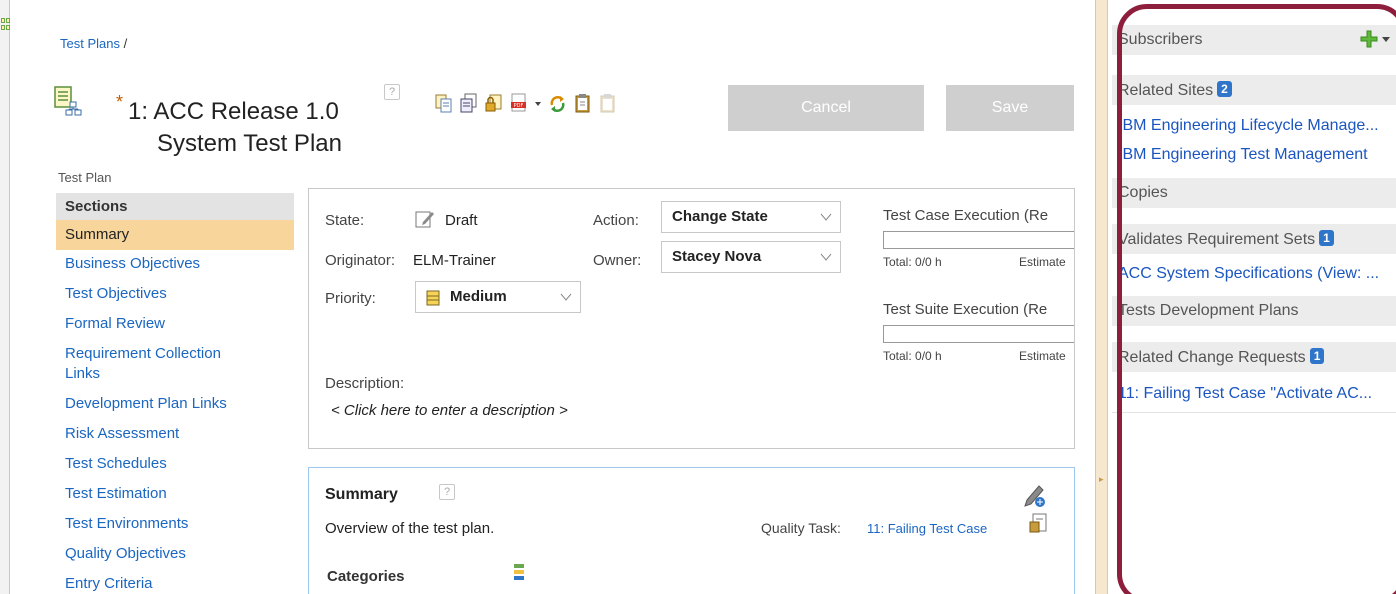  I want to click on section-test-estimation: Test Estimation, so click(175, 494).